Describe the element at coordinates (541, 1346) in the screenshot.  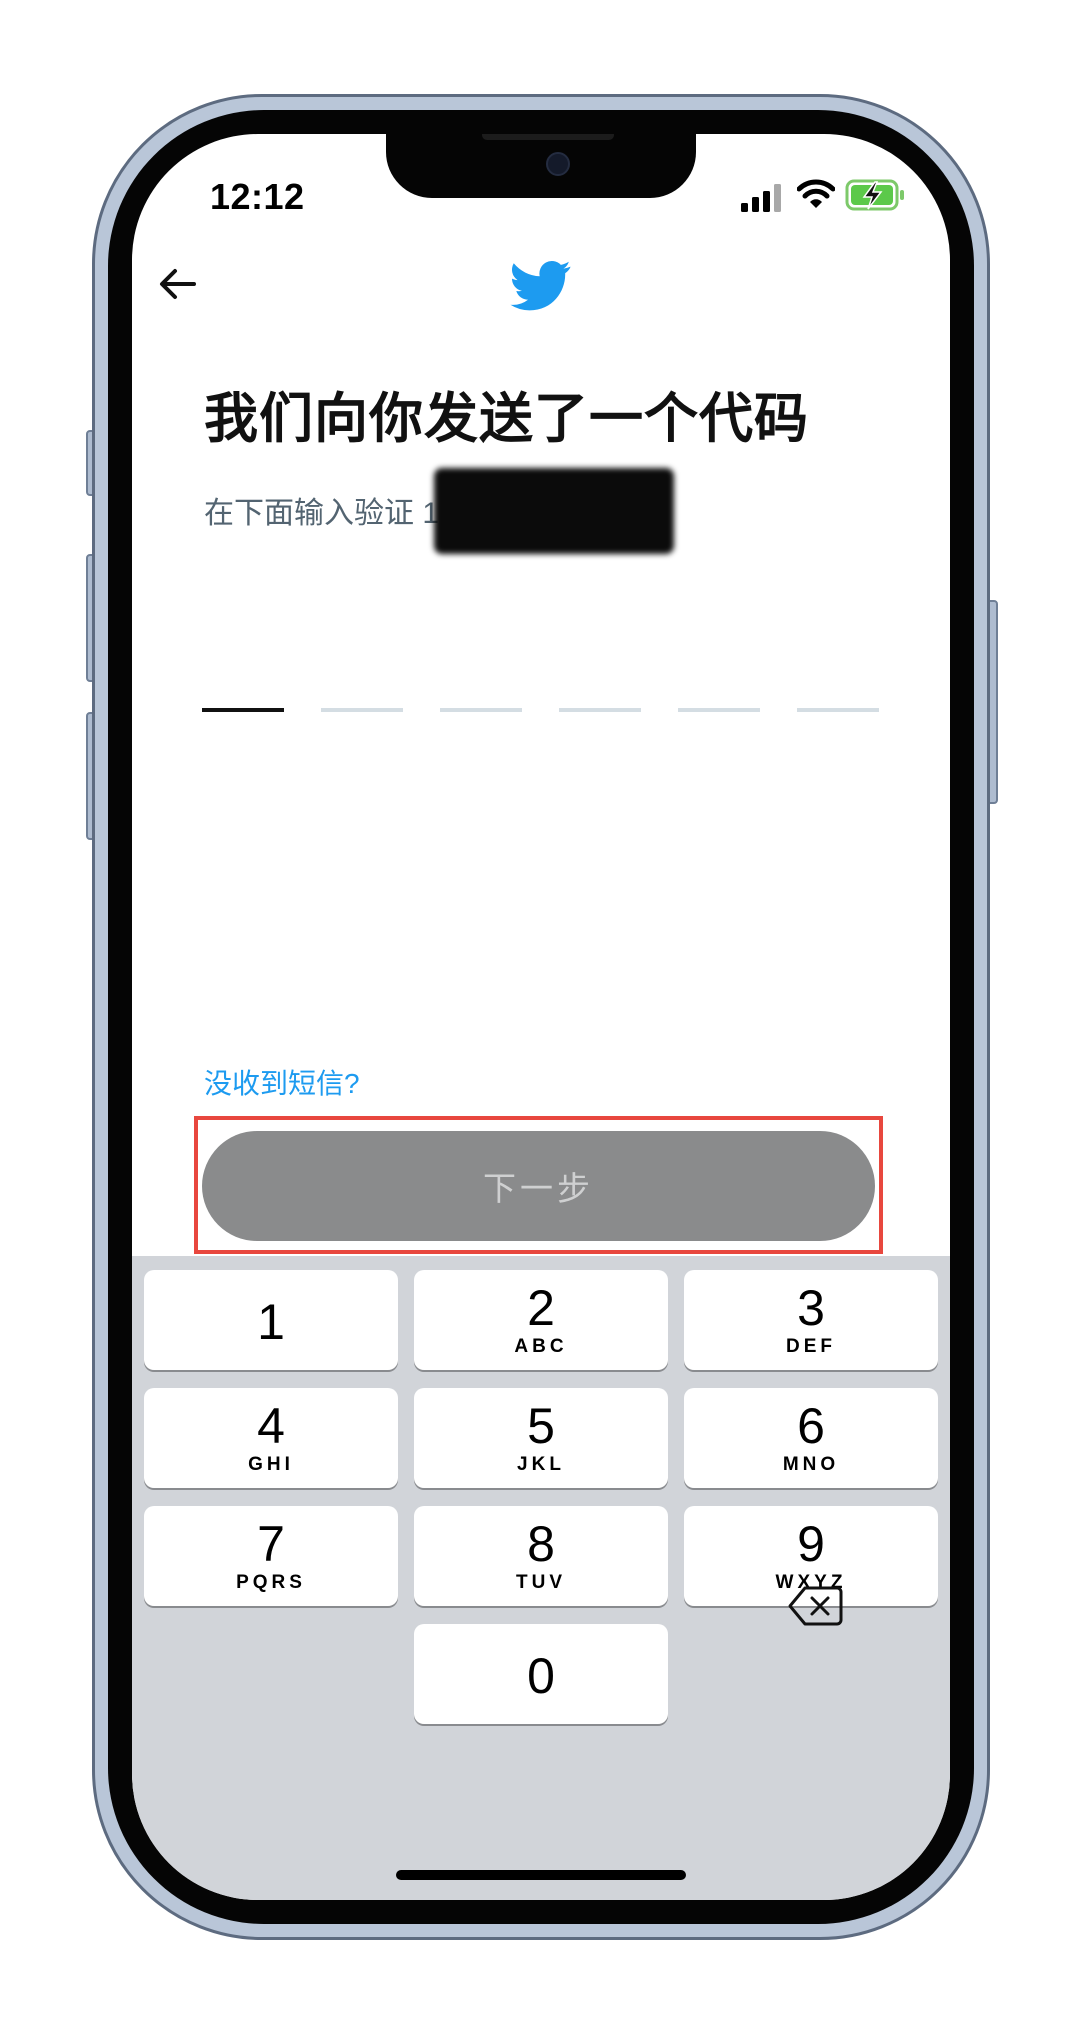
I see `key-letters: ABC` at that location.